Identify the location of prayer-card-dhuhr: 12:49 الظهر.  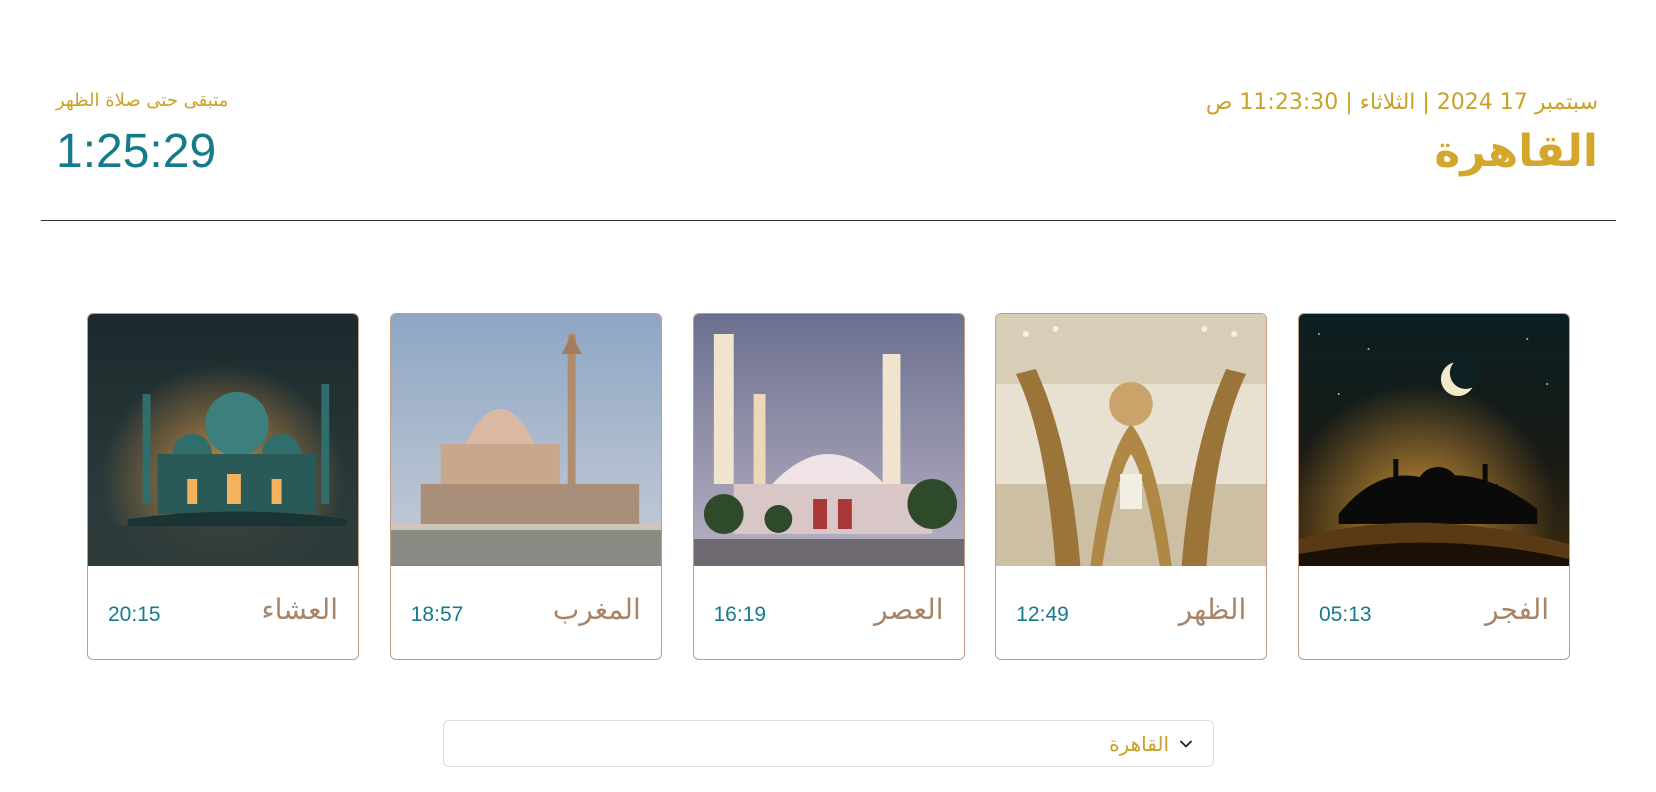
(1131, 486).